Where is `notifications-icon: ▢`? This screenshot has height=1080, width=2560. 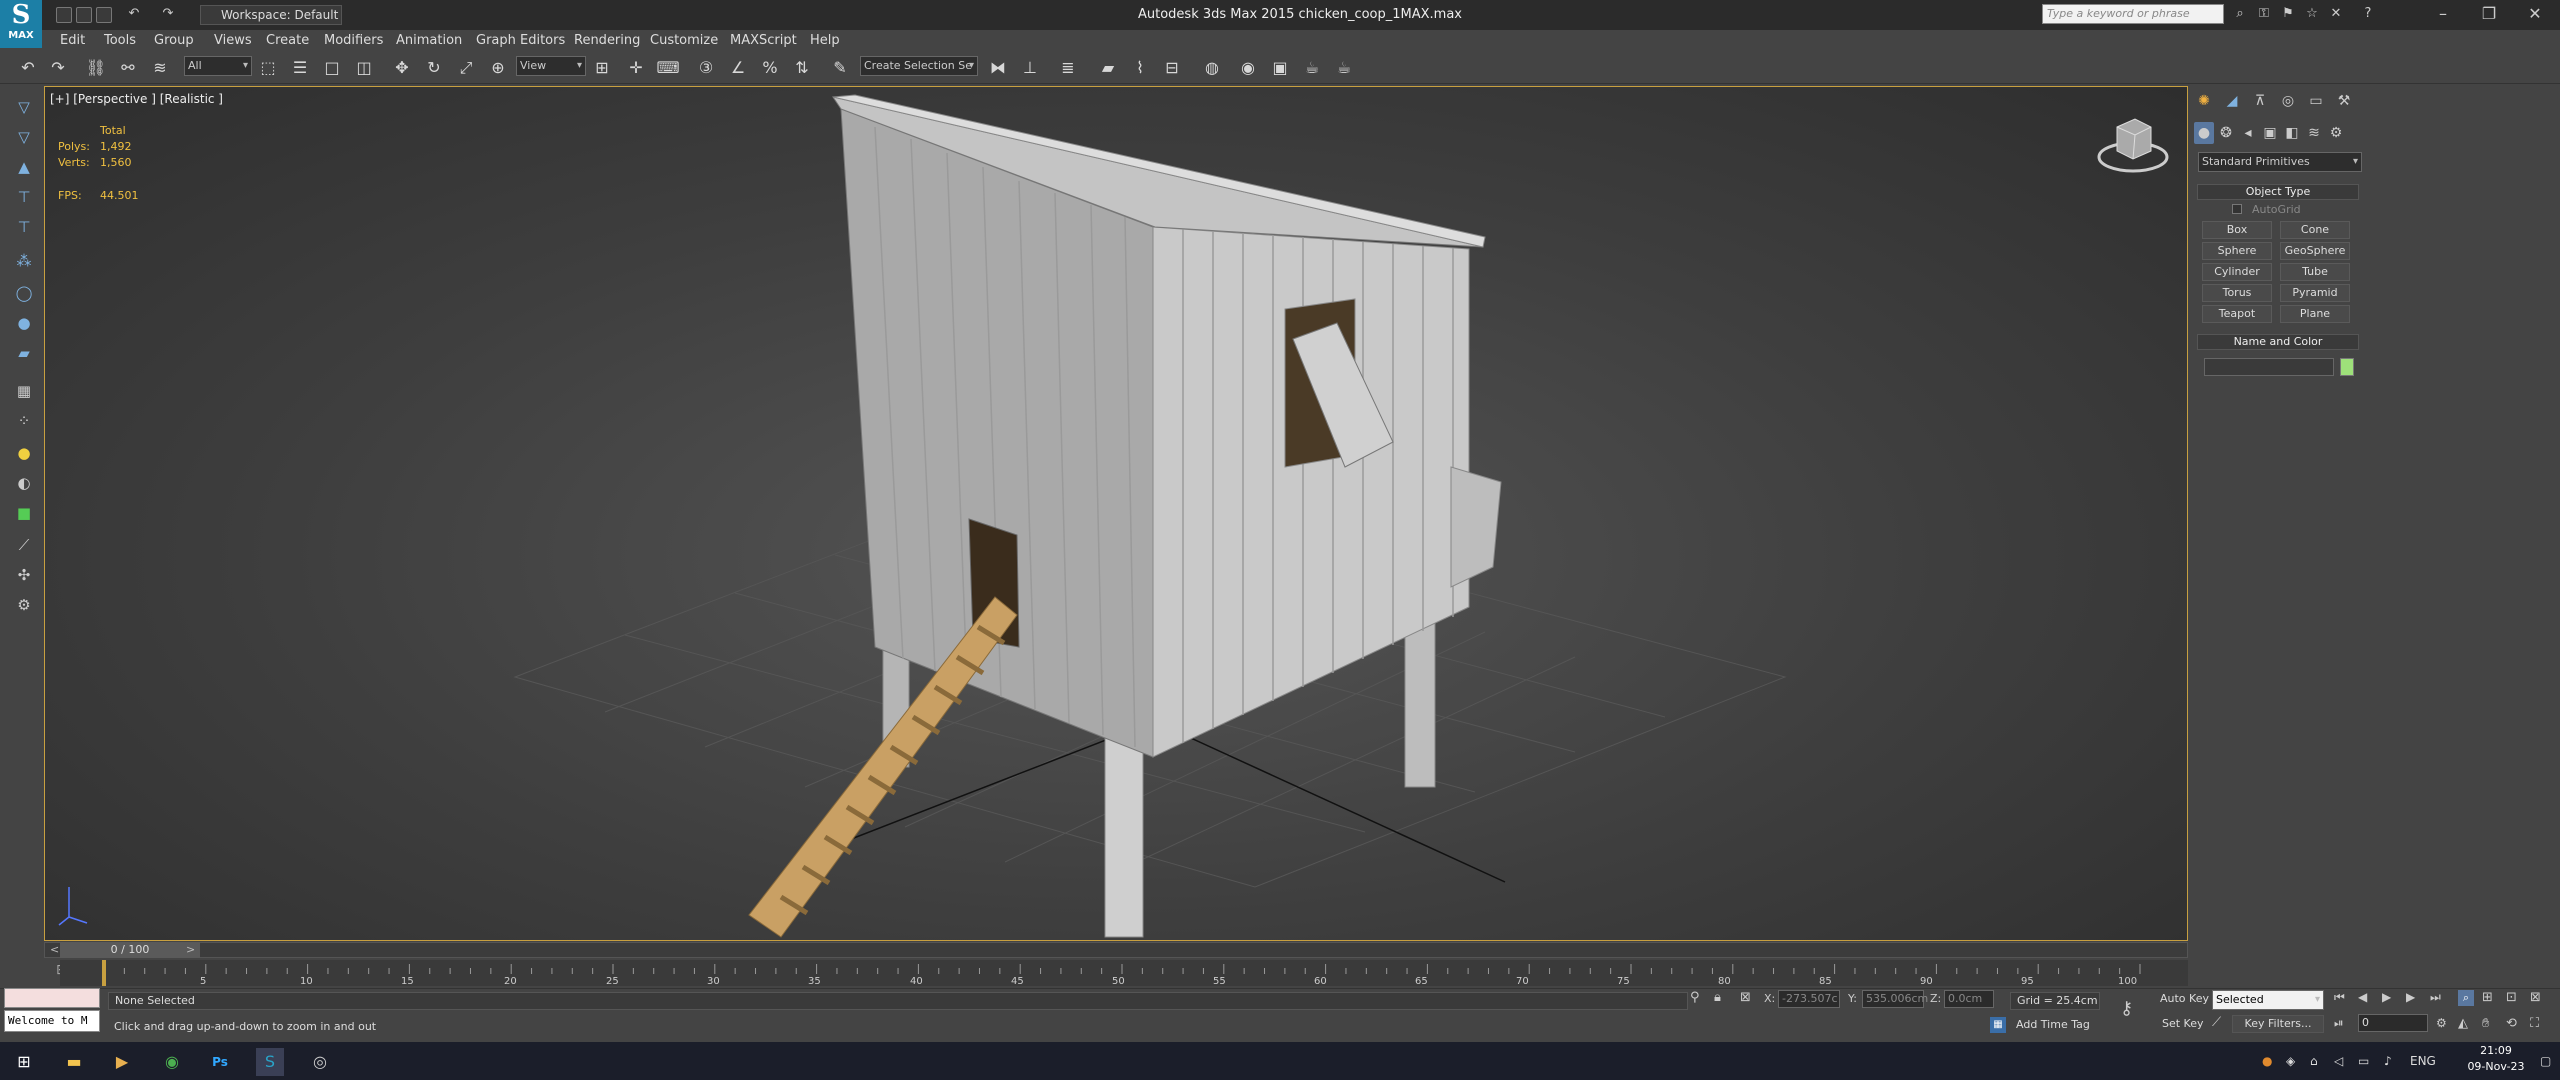 notifications-icon: ▢ is located at coordinates (2545, 1061).